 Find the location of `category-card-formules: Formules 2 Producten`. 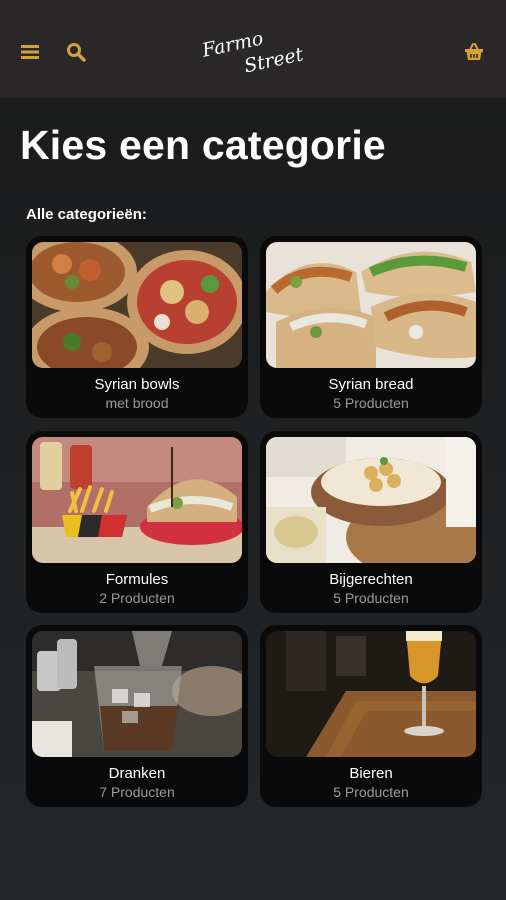

category-card-formules: Formules 2 Producten is located at coordinates (137, 522).